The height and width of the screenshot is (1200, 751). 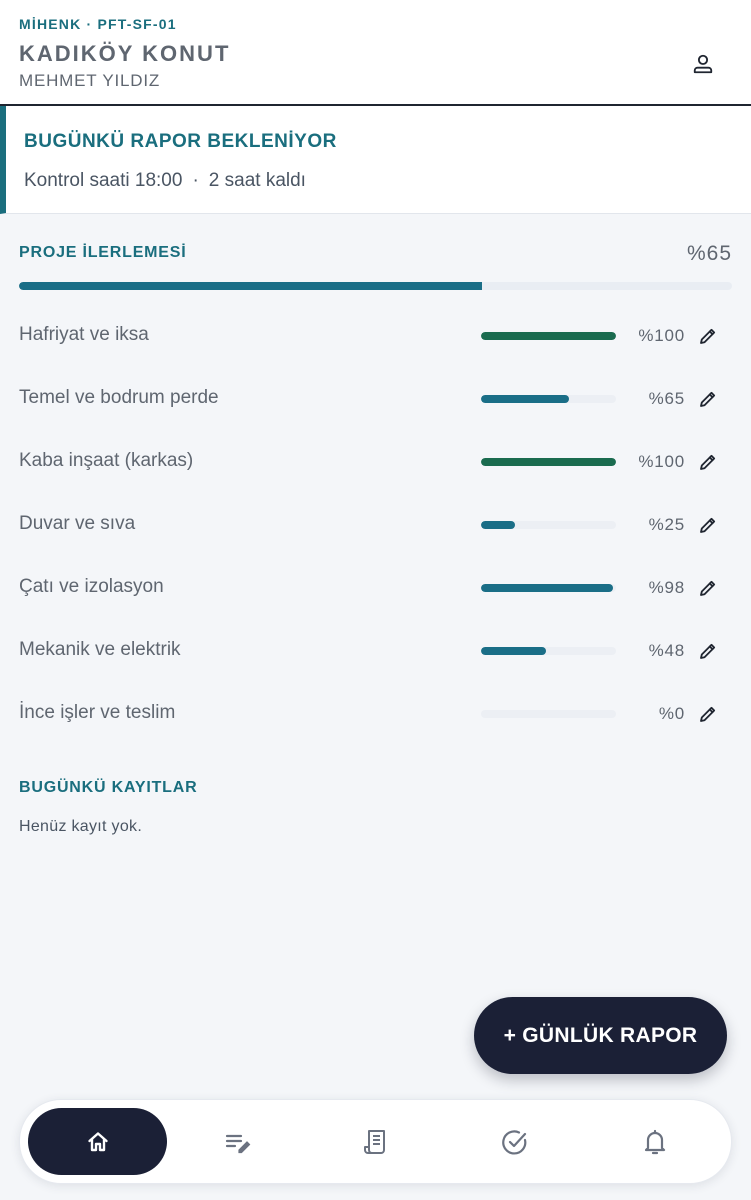 I want to click on nav-approvals, so click(x=515, y=1141).